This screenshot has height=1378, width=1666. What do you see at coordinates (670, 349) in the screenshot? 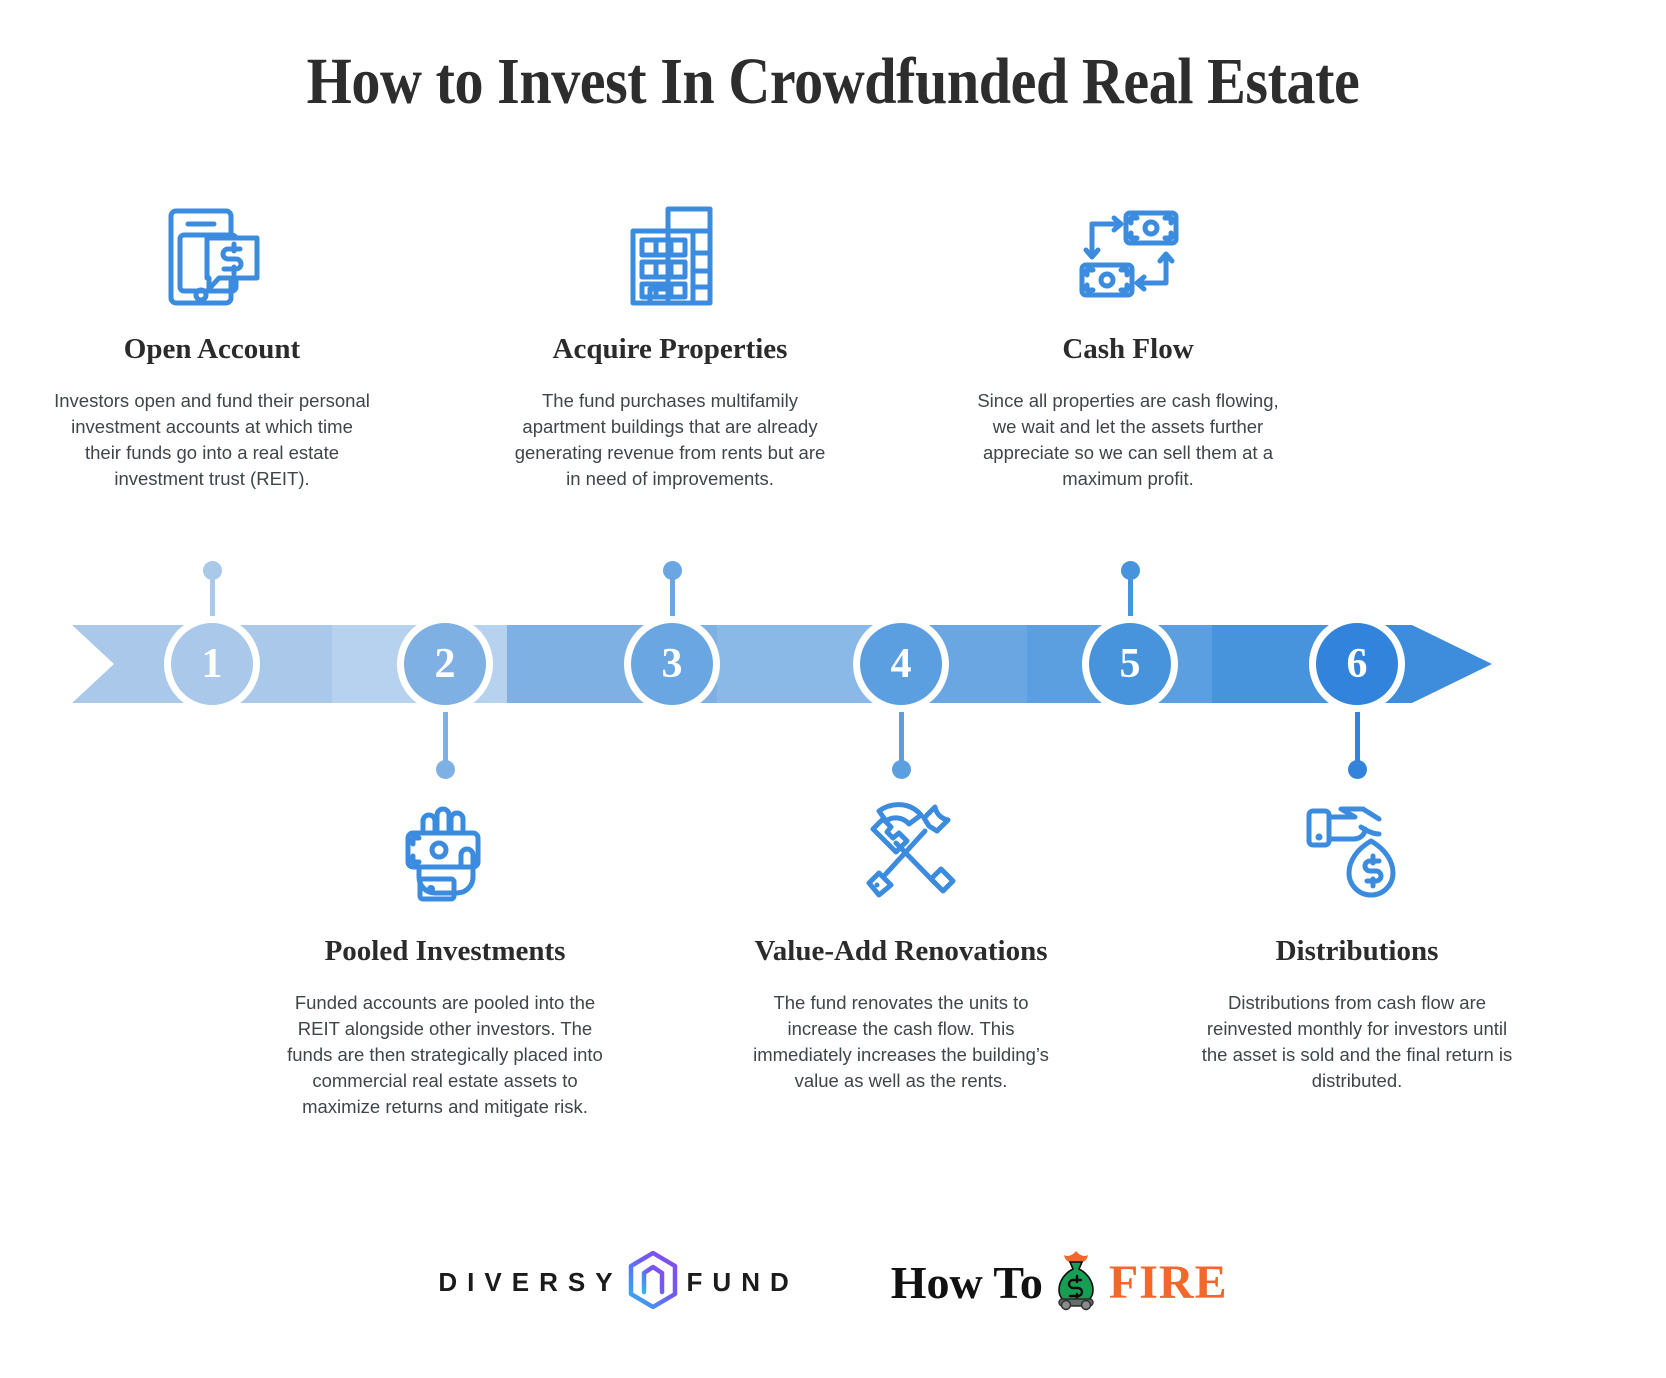
I see `step-title: Acquire Properties` at bounding box center [670, 349].